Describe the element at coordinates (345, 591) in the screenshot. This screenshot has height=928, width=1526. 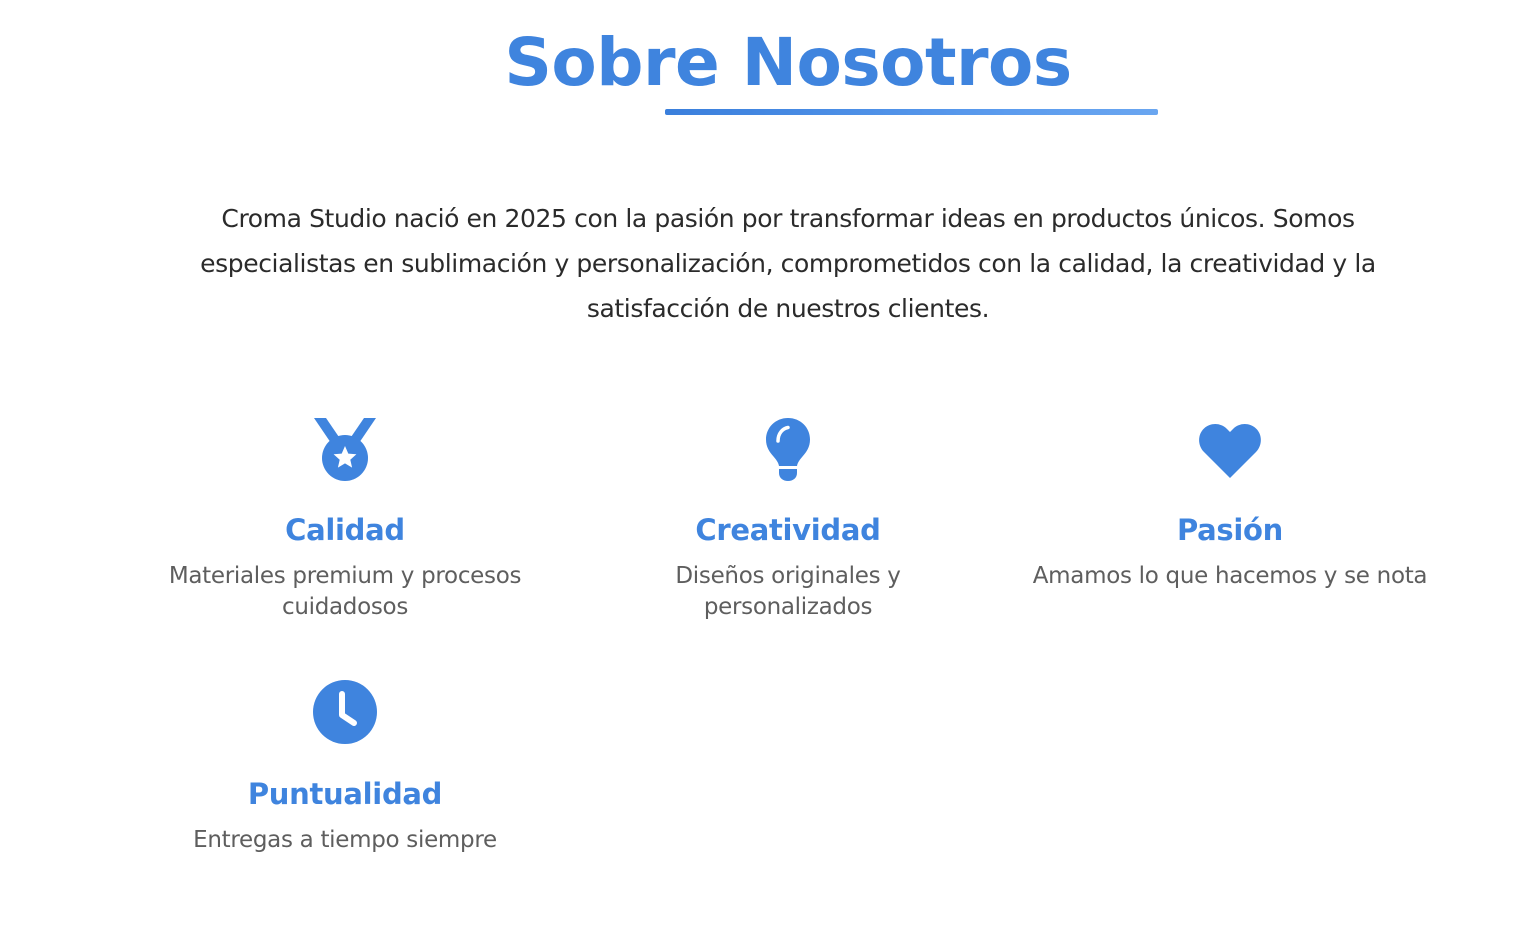
I see `feature-description: Materiales premium y procesos cuidadosos` at that location.